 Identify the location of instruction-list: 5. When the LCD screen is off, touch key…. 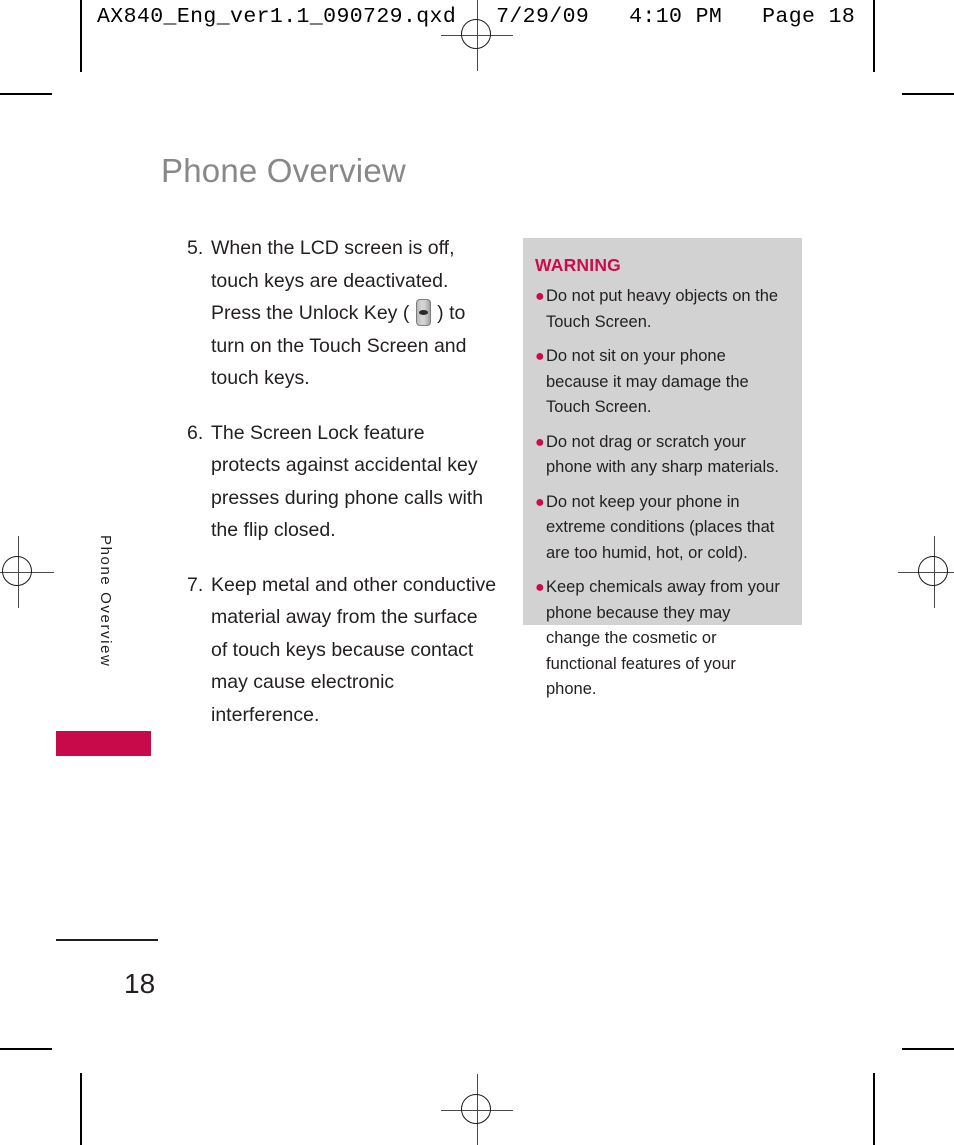
(343, 492).